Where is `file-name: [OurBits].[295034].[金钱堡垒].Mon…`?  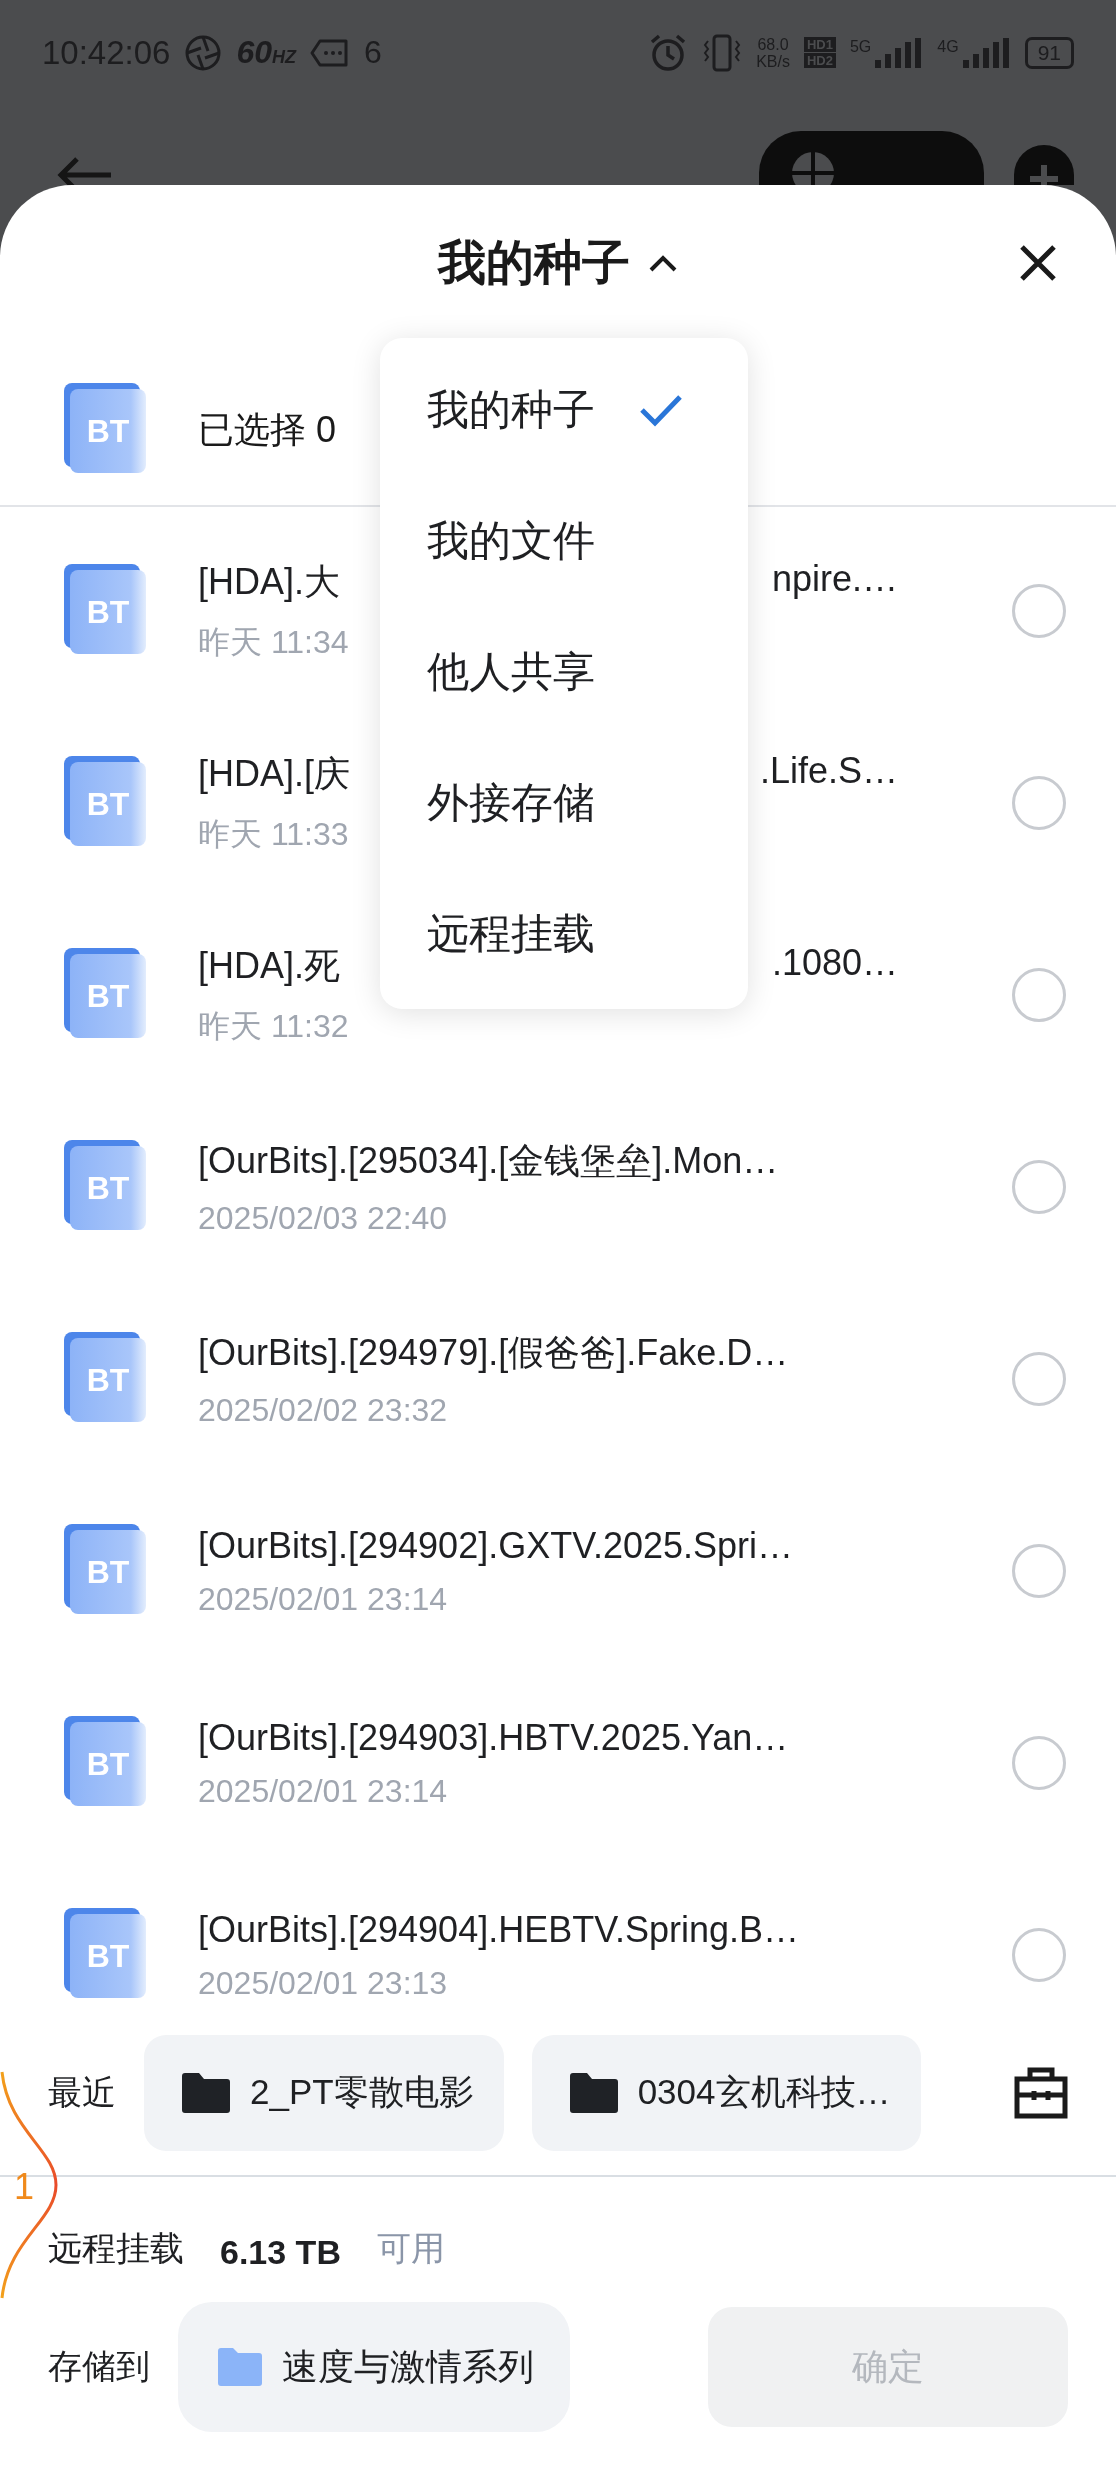
file-name: [OurBits].[295034].[金钱堡垒].Mon… is located at coordinates (488, 1161).